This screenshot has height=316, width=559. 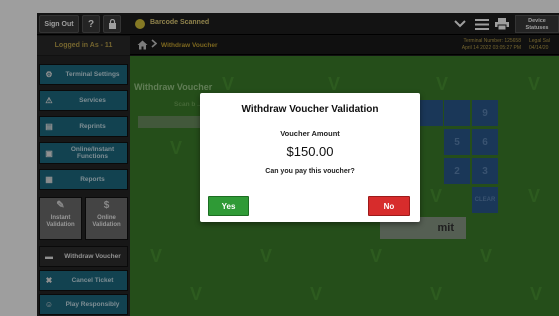 I want to click on pay-question: Can you pay this voucher?, so click(x=310, y=171).